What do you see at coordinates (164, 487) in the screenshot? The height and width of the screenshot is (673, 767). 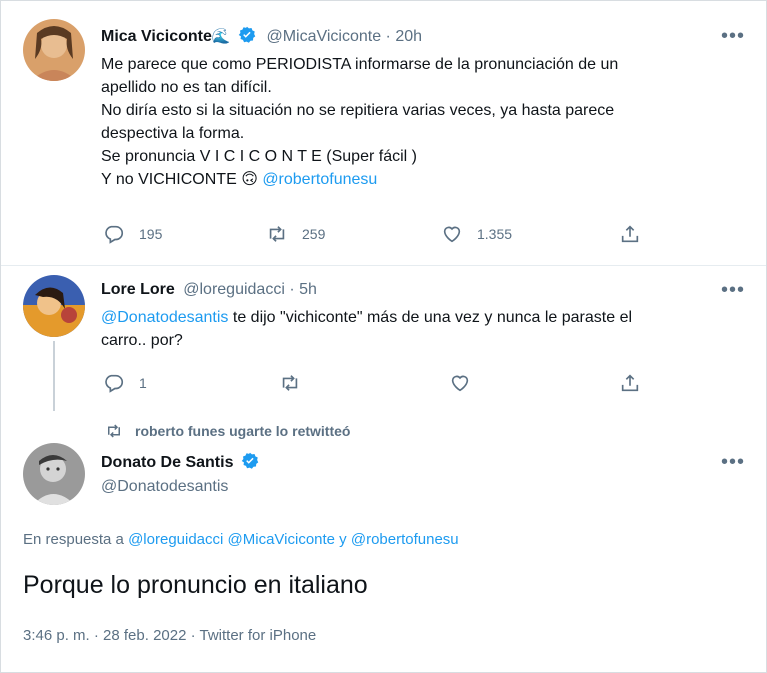 I see `handle: @Donatodesantis` at bounding box center [164, 487].